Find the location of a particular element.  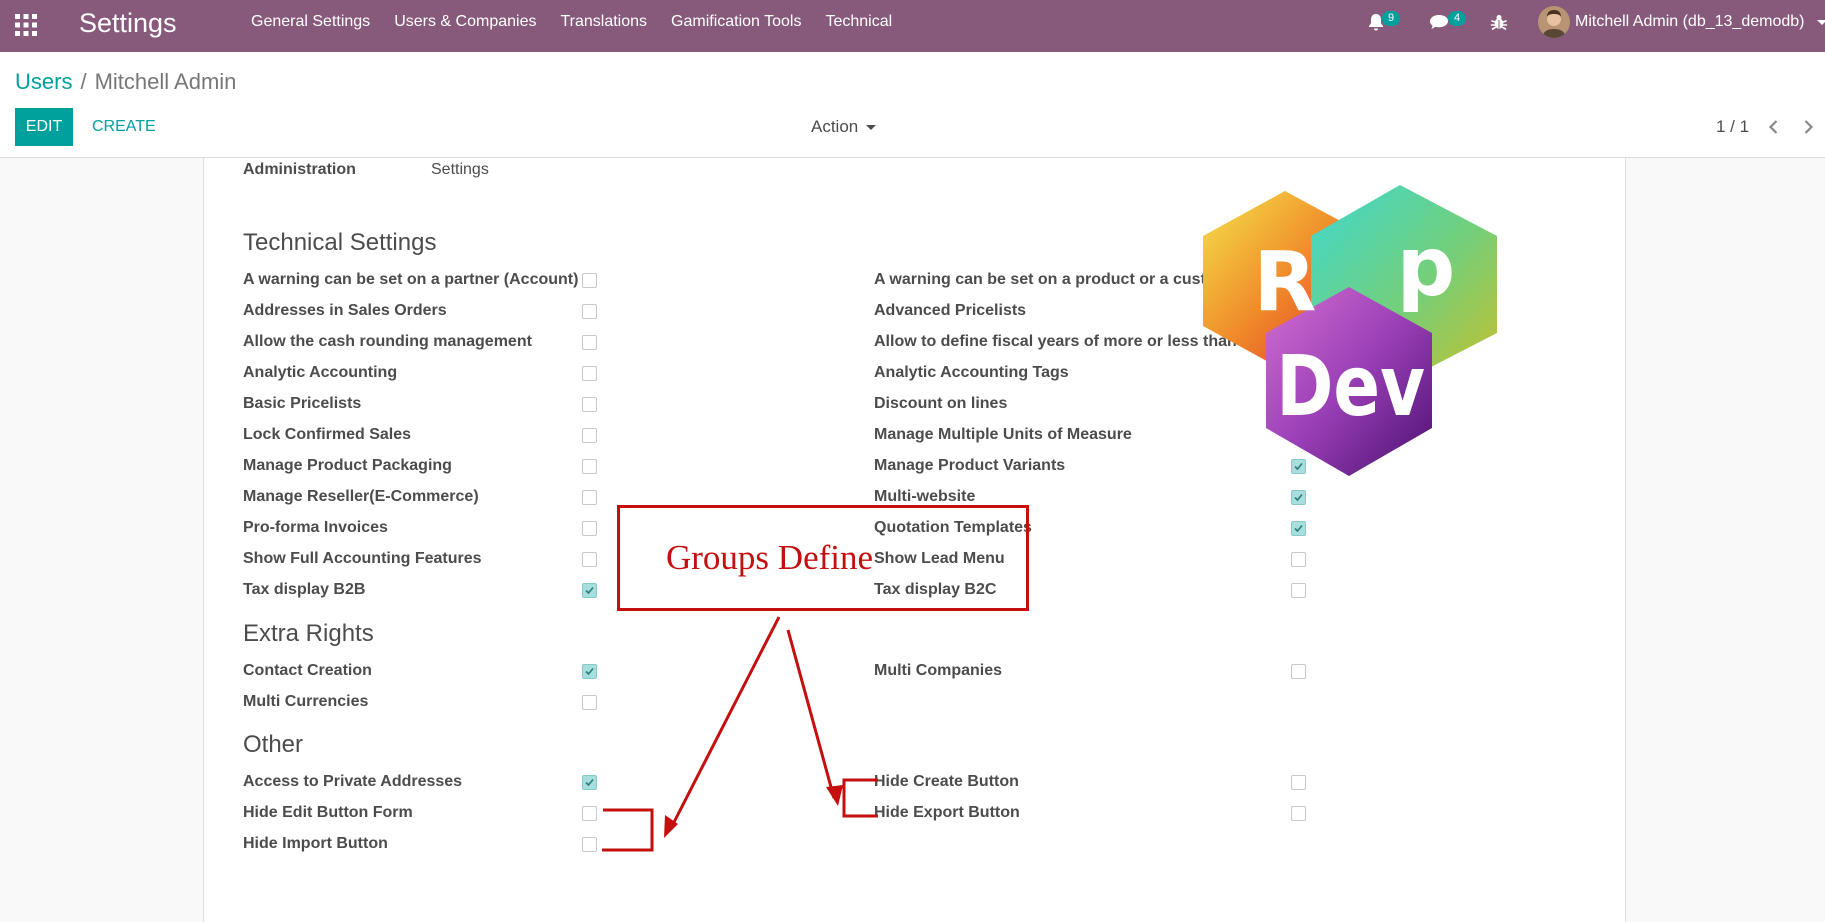

field-label-tax-display-b2c: Tax display B2C is located at coordinates (935, 589).